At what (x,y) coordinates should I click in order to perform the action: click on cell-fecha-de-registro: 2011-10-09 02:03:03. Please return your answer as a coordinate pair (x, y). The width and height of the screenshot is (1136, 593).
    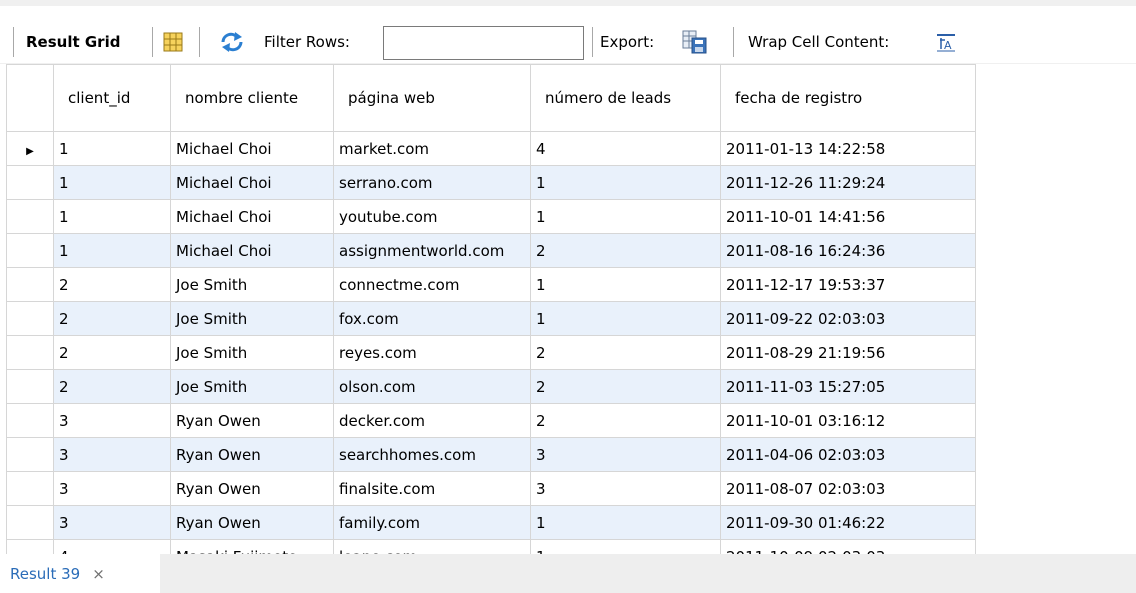
    Looking at the image, I should click on (848, 546).